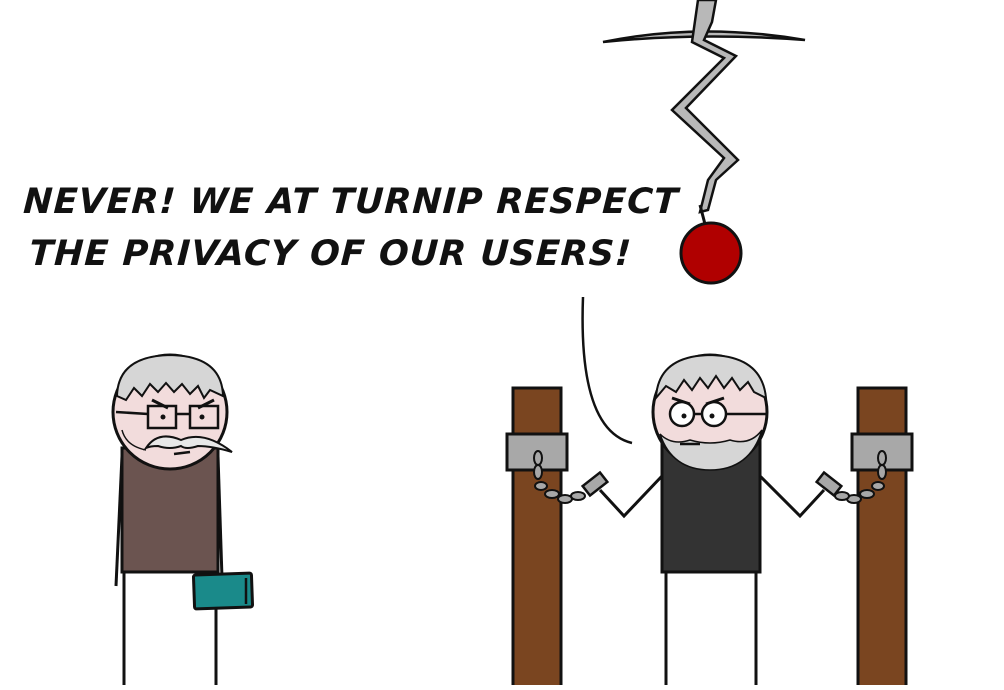  What do you see at coordinates (711, 253) in the screenshot?
I see `ball-icon` at bounding box center [711, 253].